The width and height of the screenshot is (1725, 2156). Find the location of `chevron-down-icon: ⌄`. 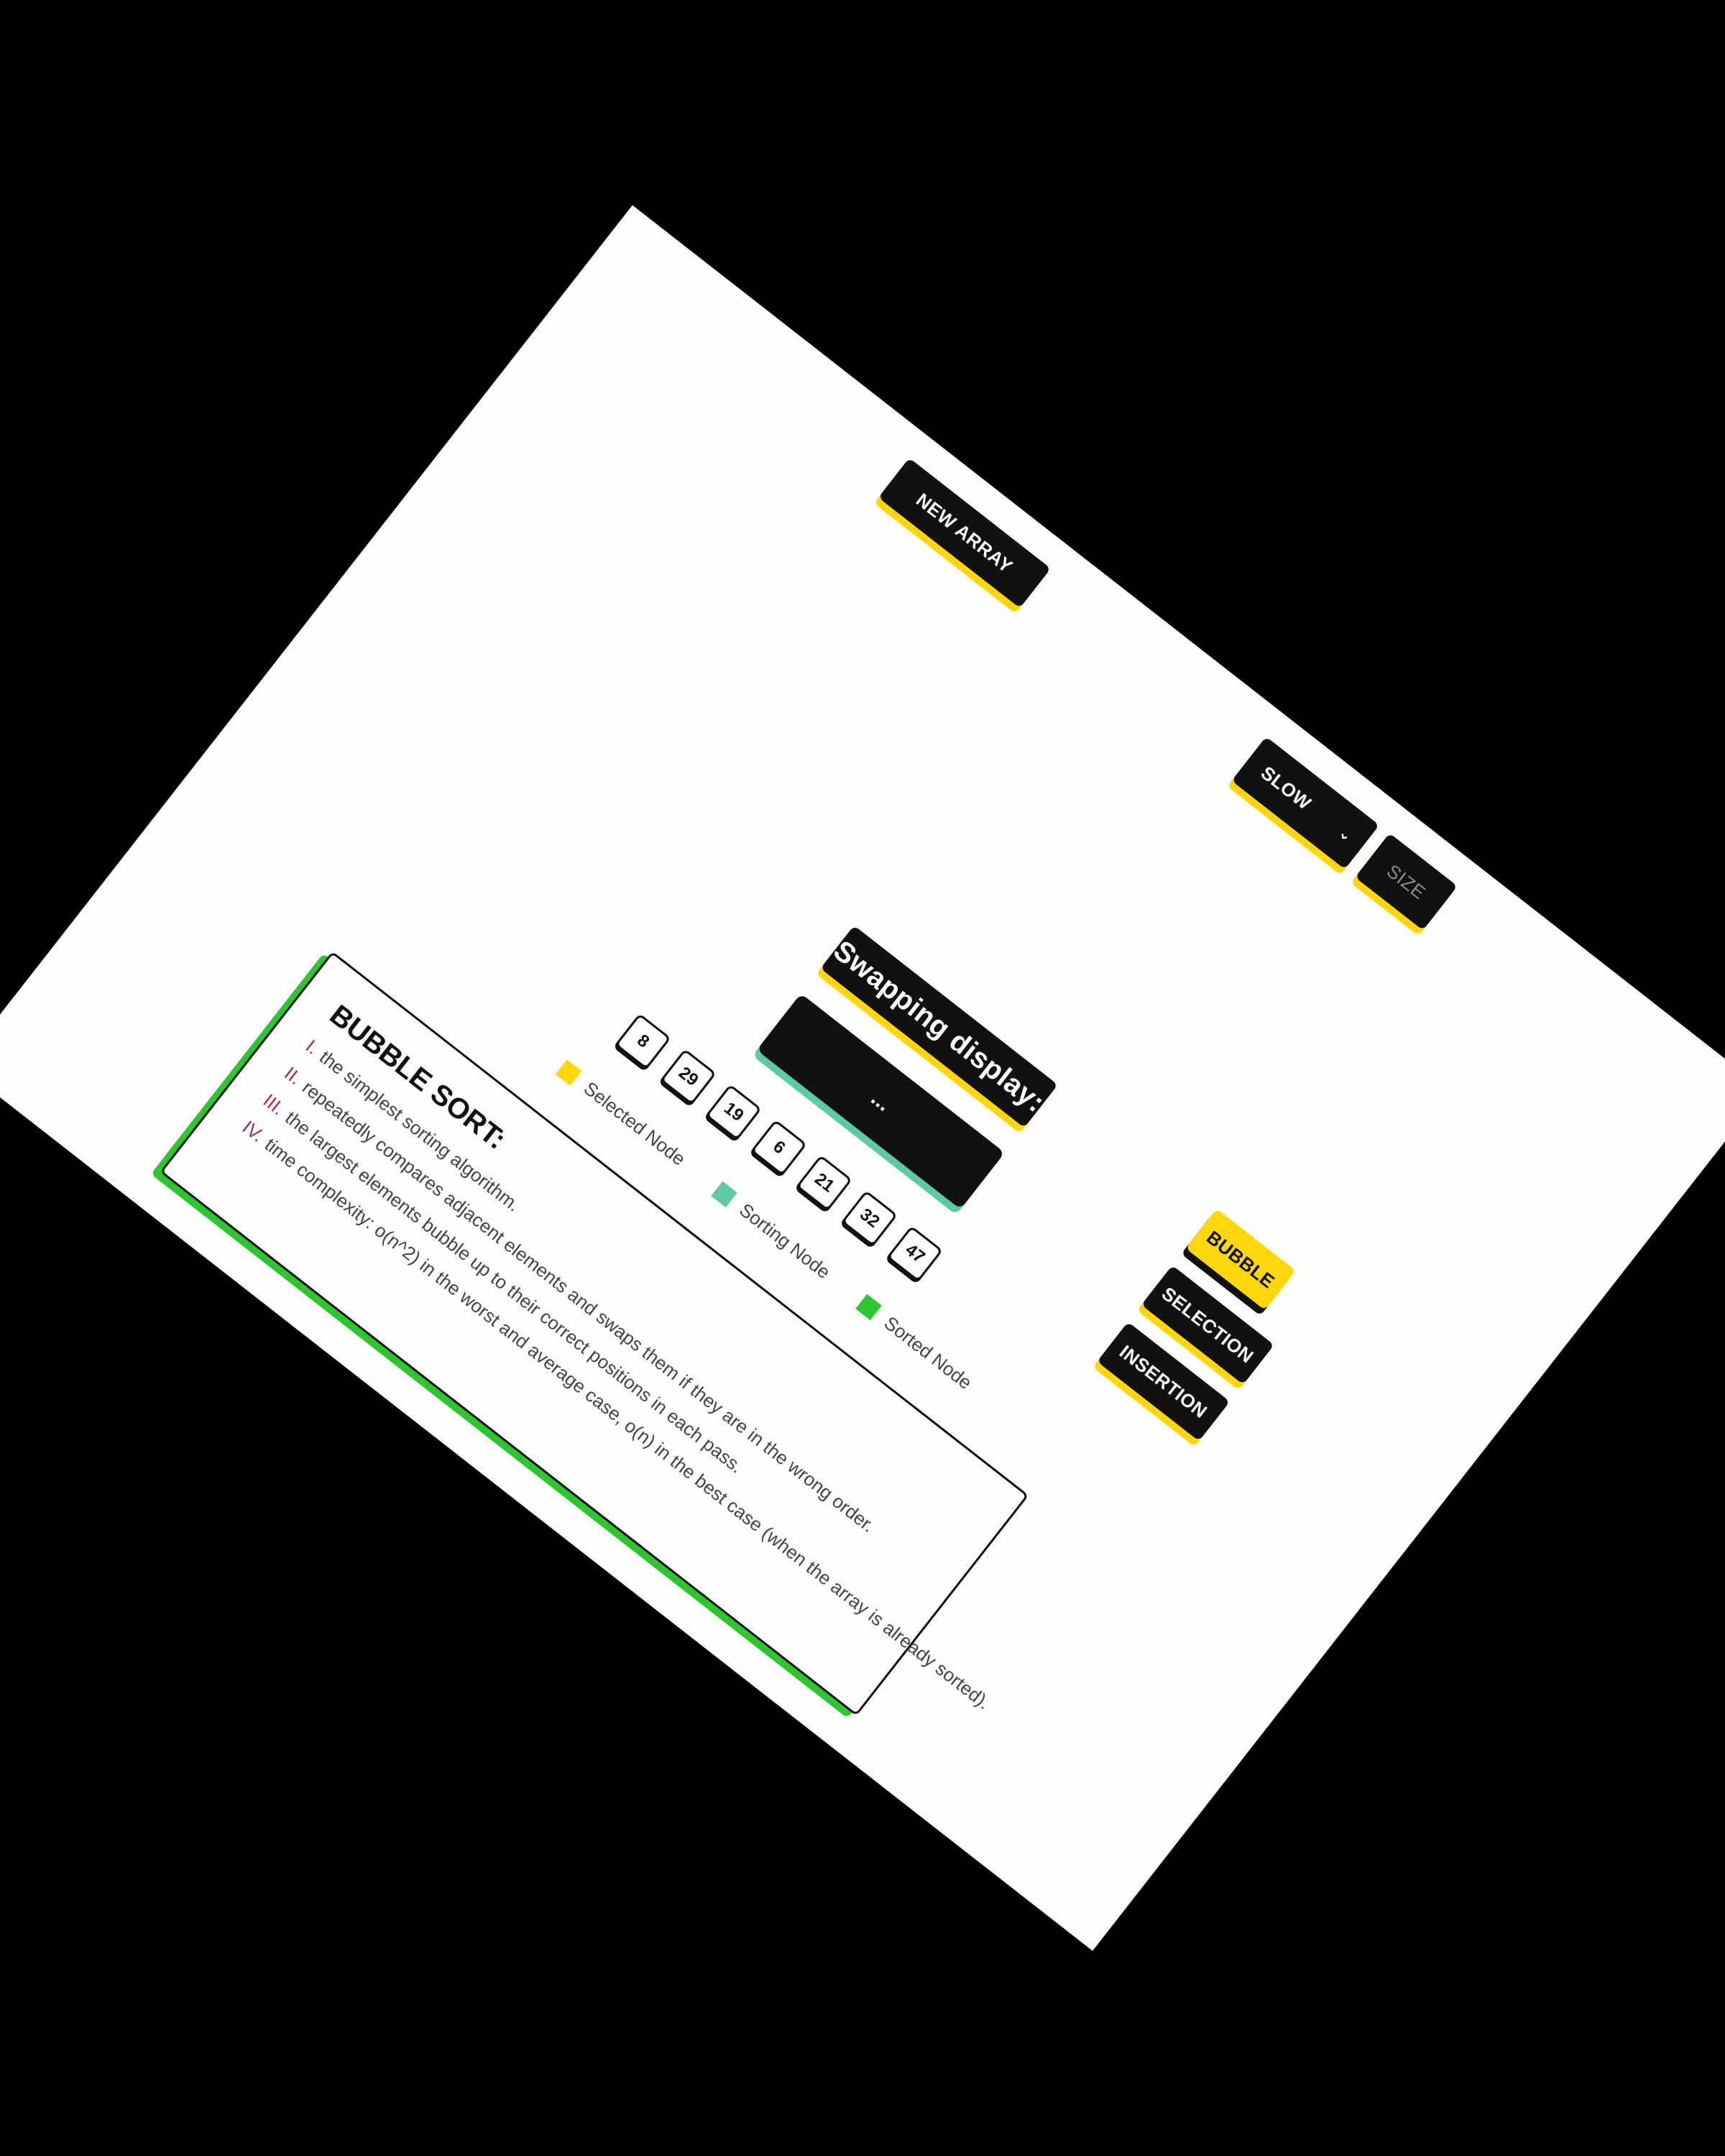

chevron-down-icon: ⌄ is located at coordinates (1345, 834).